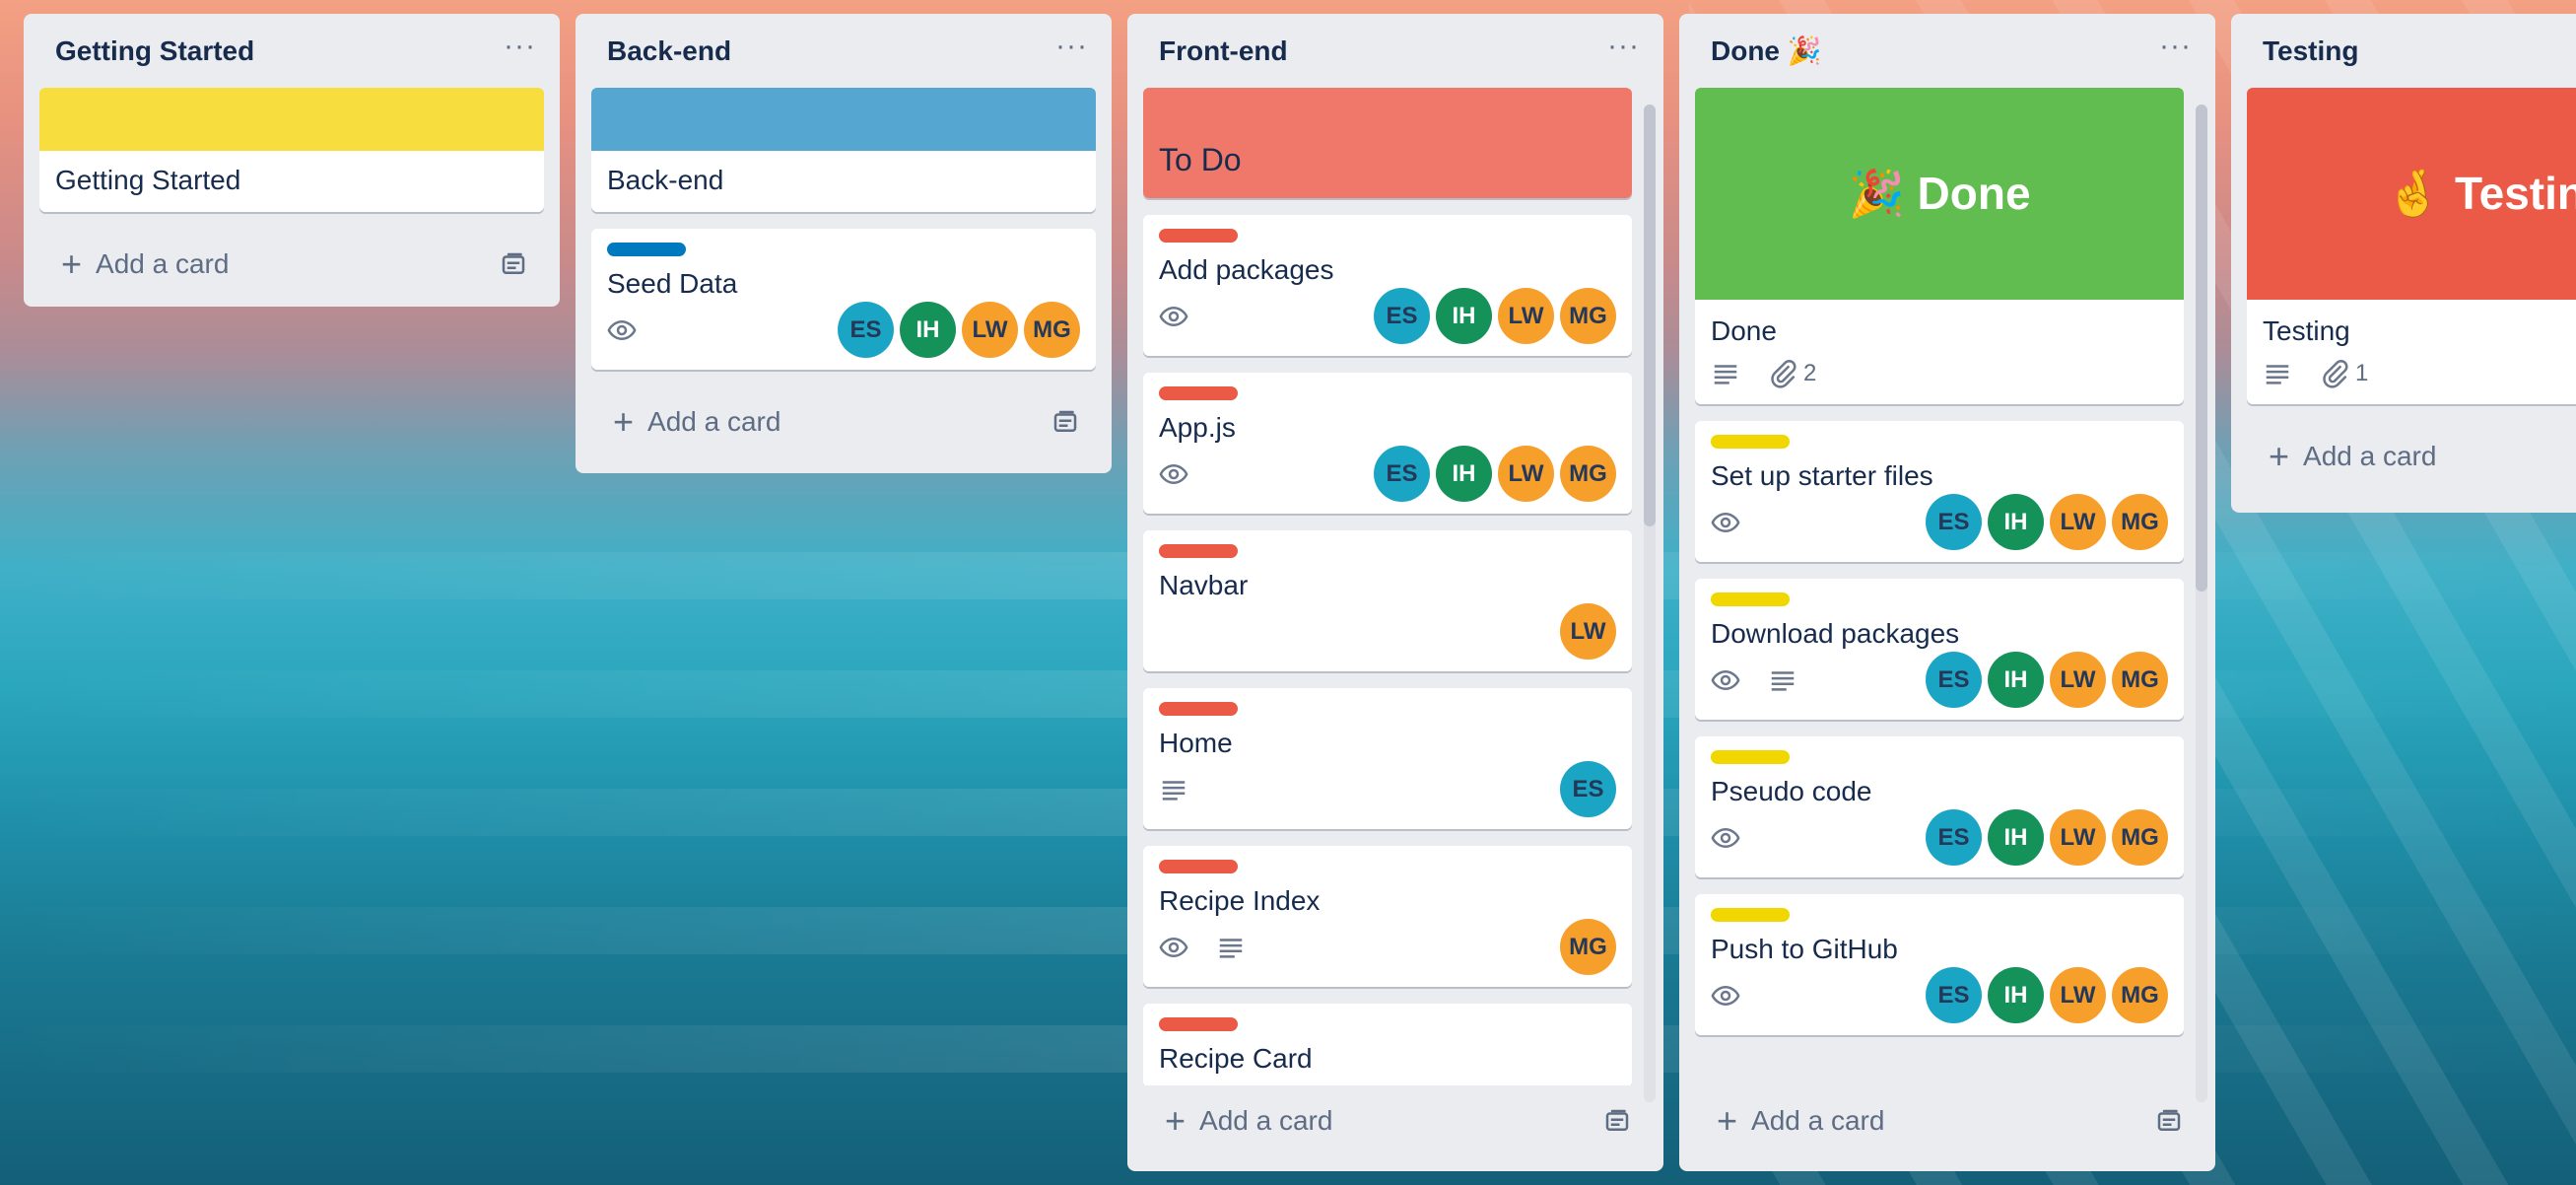 The height and width of the screenshot is (1185, 2576). Describe the element at coordinates (1822, 475) in the screenshot. I see `card-title: Set up starter files` at that location.